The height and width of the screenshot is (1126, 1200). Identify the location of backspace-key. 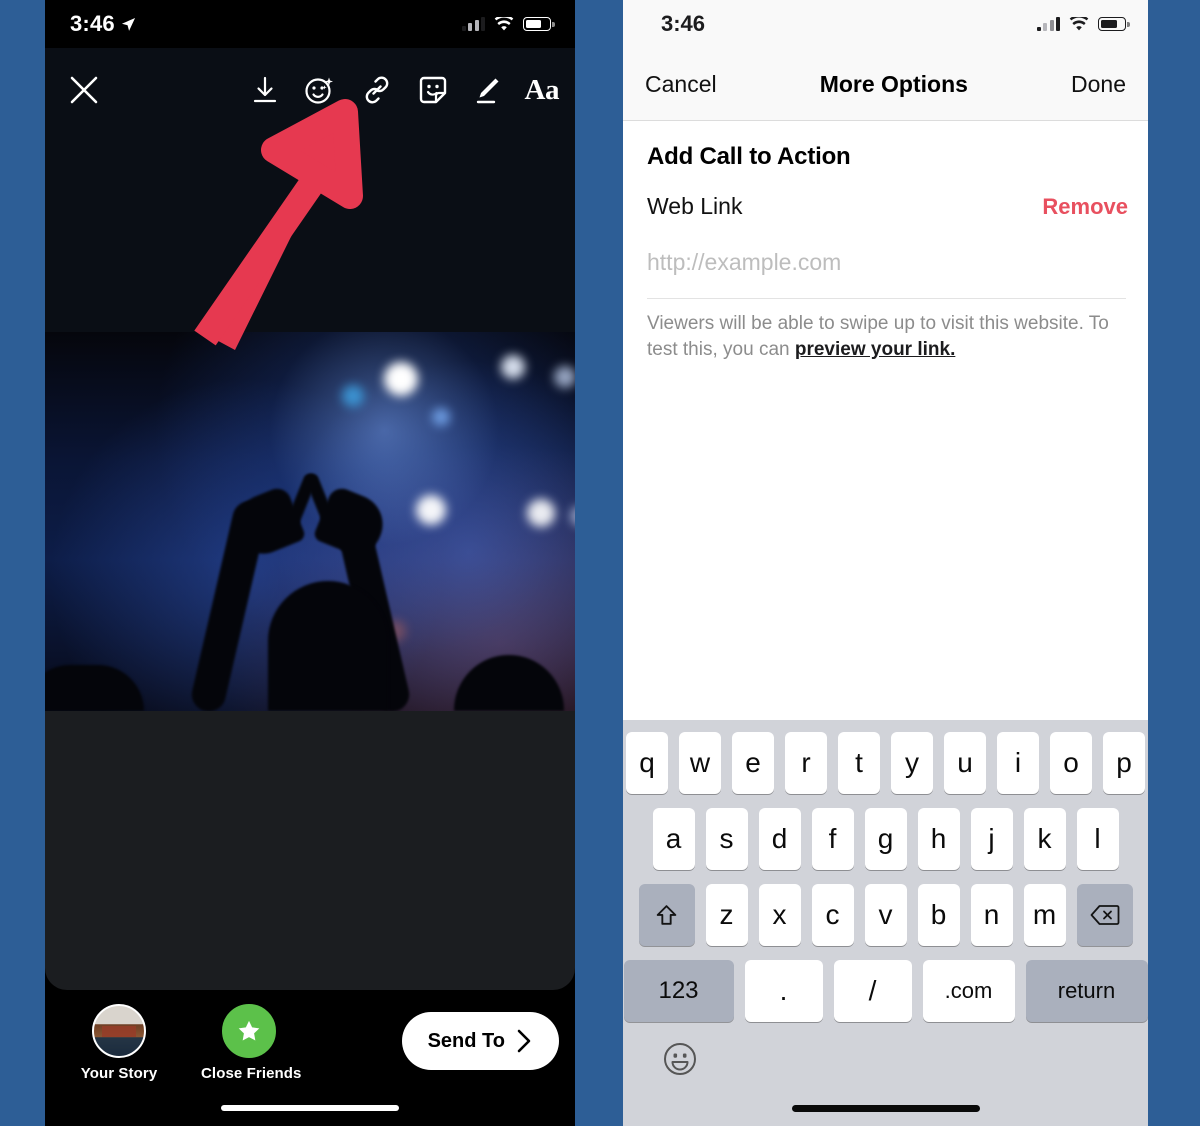
(1104, 915).